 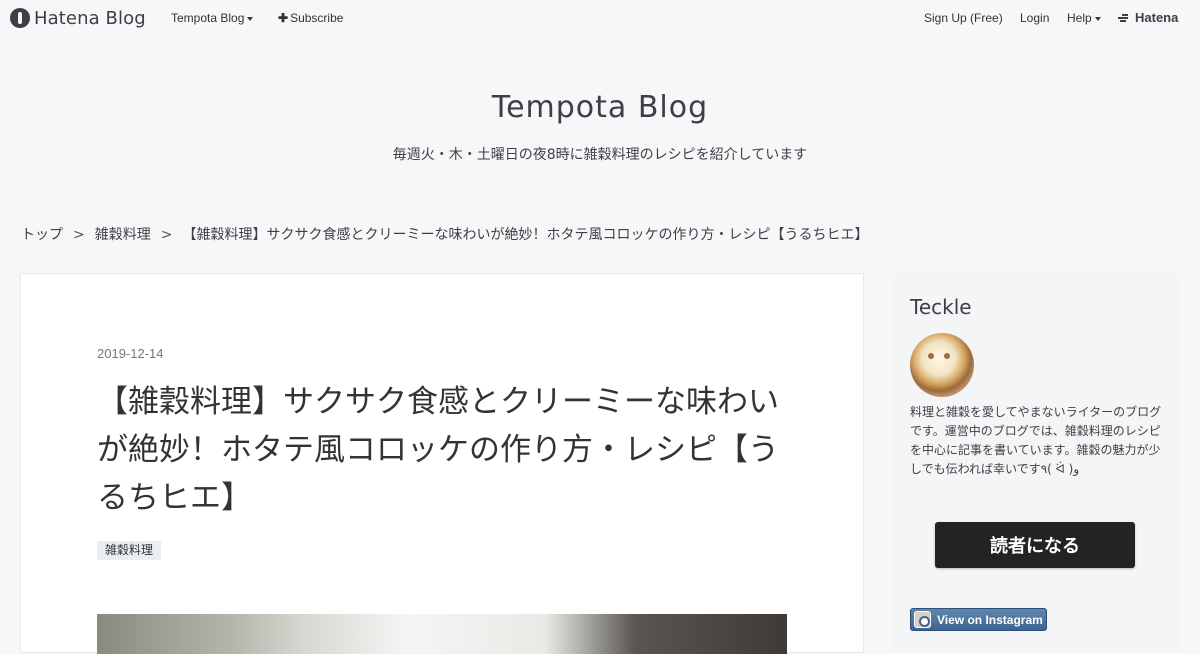 I want to click on signup-link: Sign Up (Free), so click(x=963, y=18).